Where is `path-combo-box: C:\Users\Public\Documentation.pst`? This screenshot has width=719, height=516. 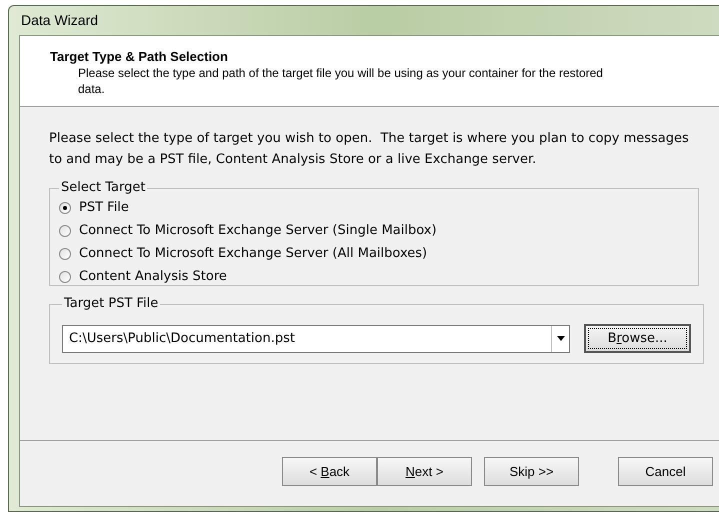 path-combo-box: C:\Users\Public\Documentation.pst is located at coordinates (316, 338).